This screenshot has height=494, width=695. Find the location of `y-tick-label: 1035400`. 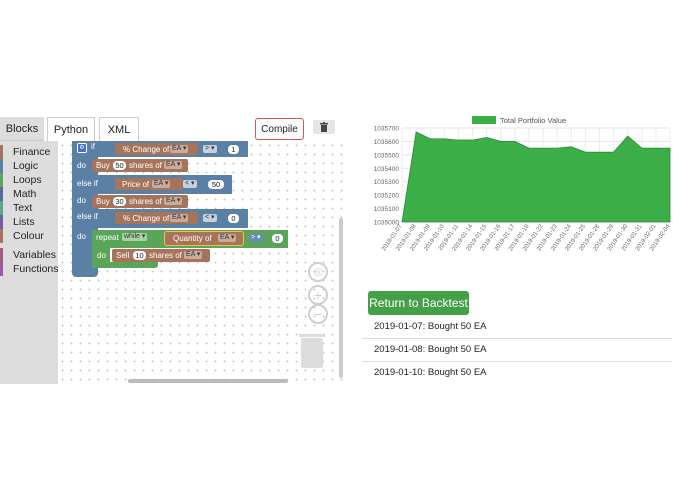

y-tick-label: 1035400 is located at coordinates (387, 169).